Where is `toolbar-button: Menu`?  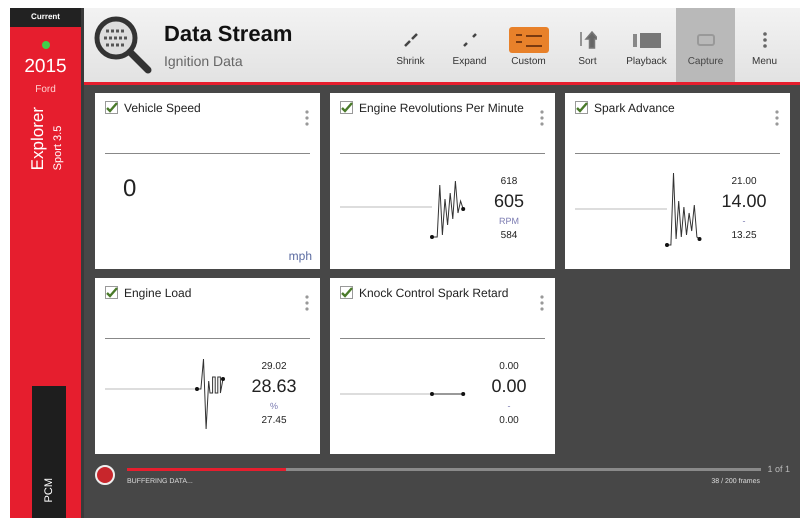 toolbar-button: Menu is located at coordinates (764, 45).